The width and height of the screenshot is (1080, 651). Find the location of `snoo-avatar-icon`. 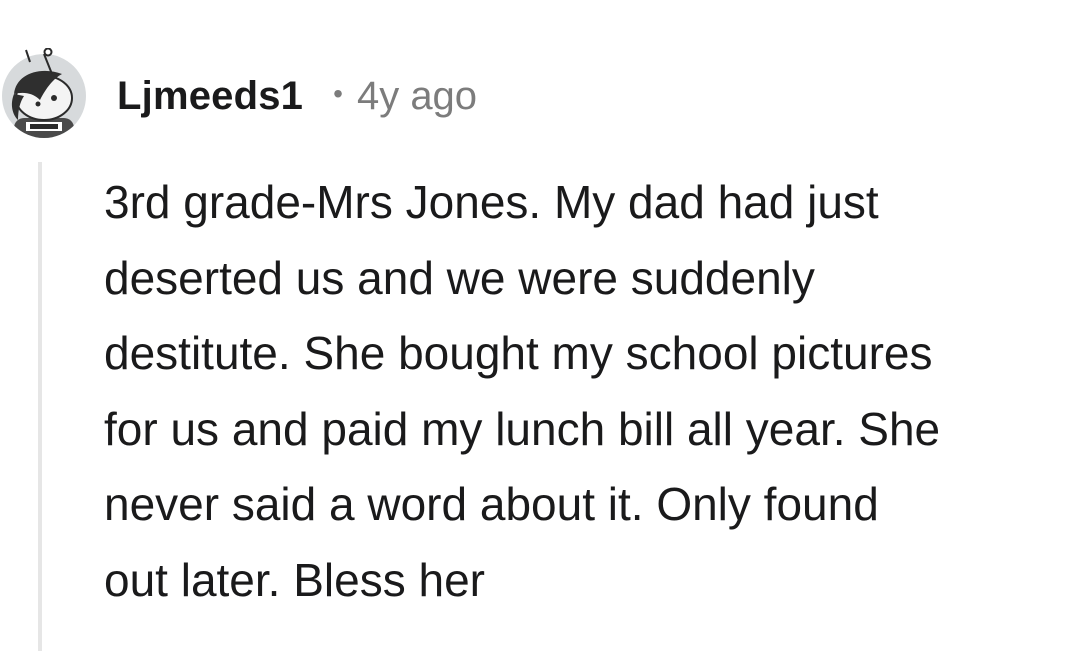

snoo-avatar-icon is located at coordinates (44, 92).